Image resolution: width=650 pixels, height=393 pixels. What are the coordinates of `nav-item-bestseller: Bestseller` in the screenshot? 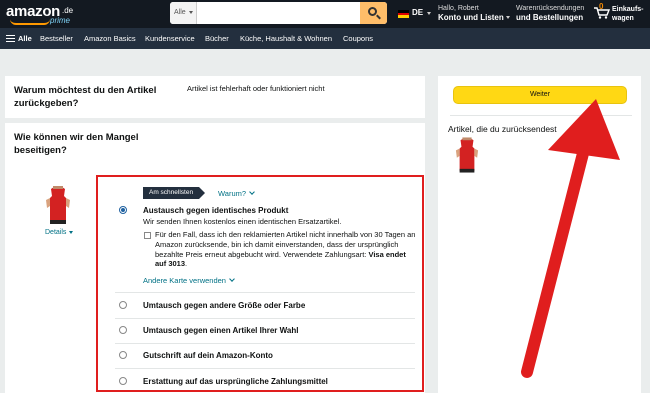 It's located at (56, 38).